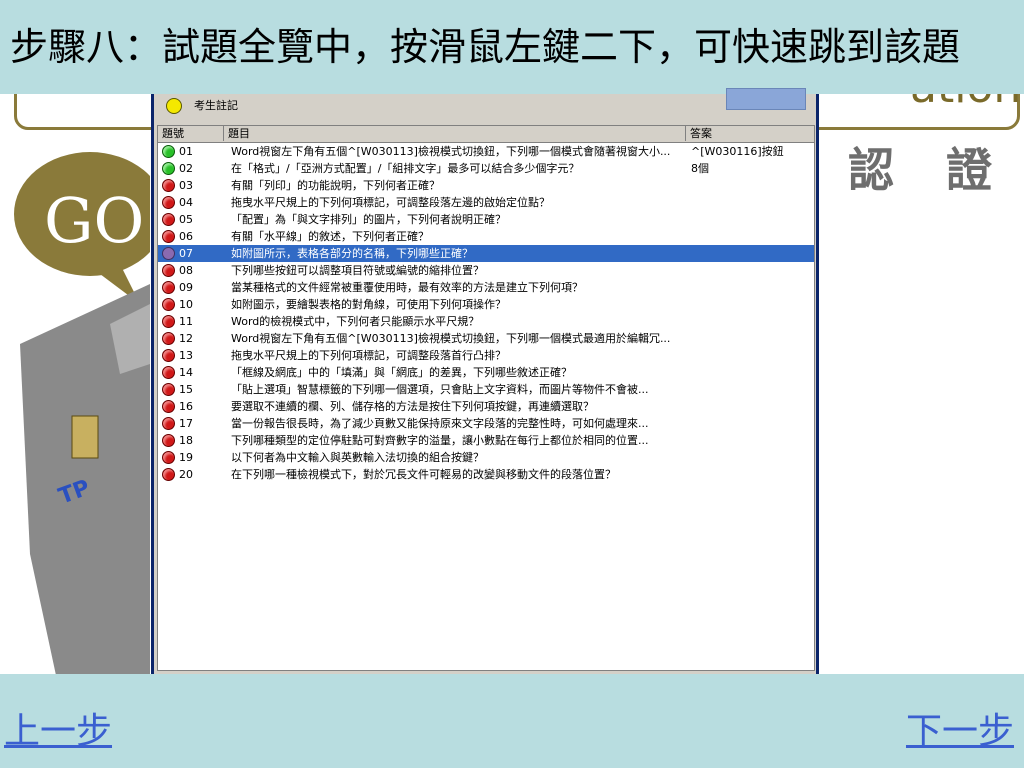  Describe the element at coordinates (174, 106) in the screenshot. I see `candidate-note-icon` at that location.